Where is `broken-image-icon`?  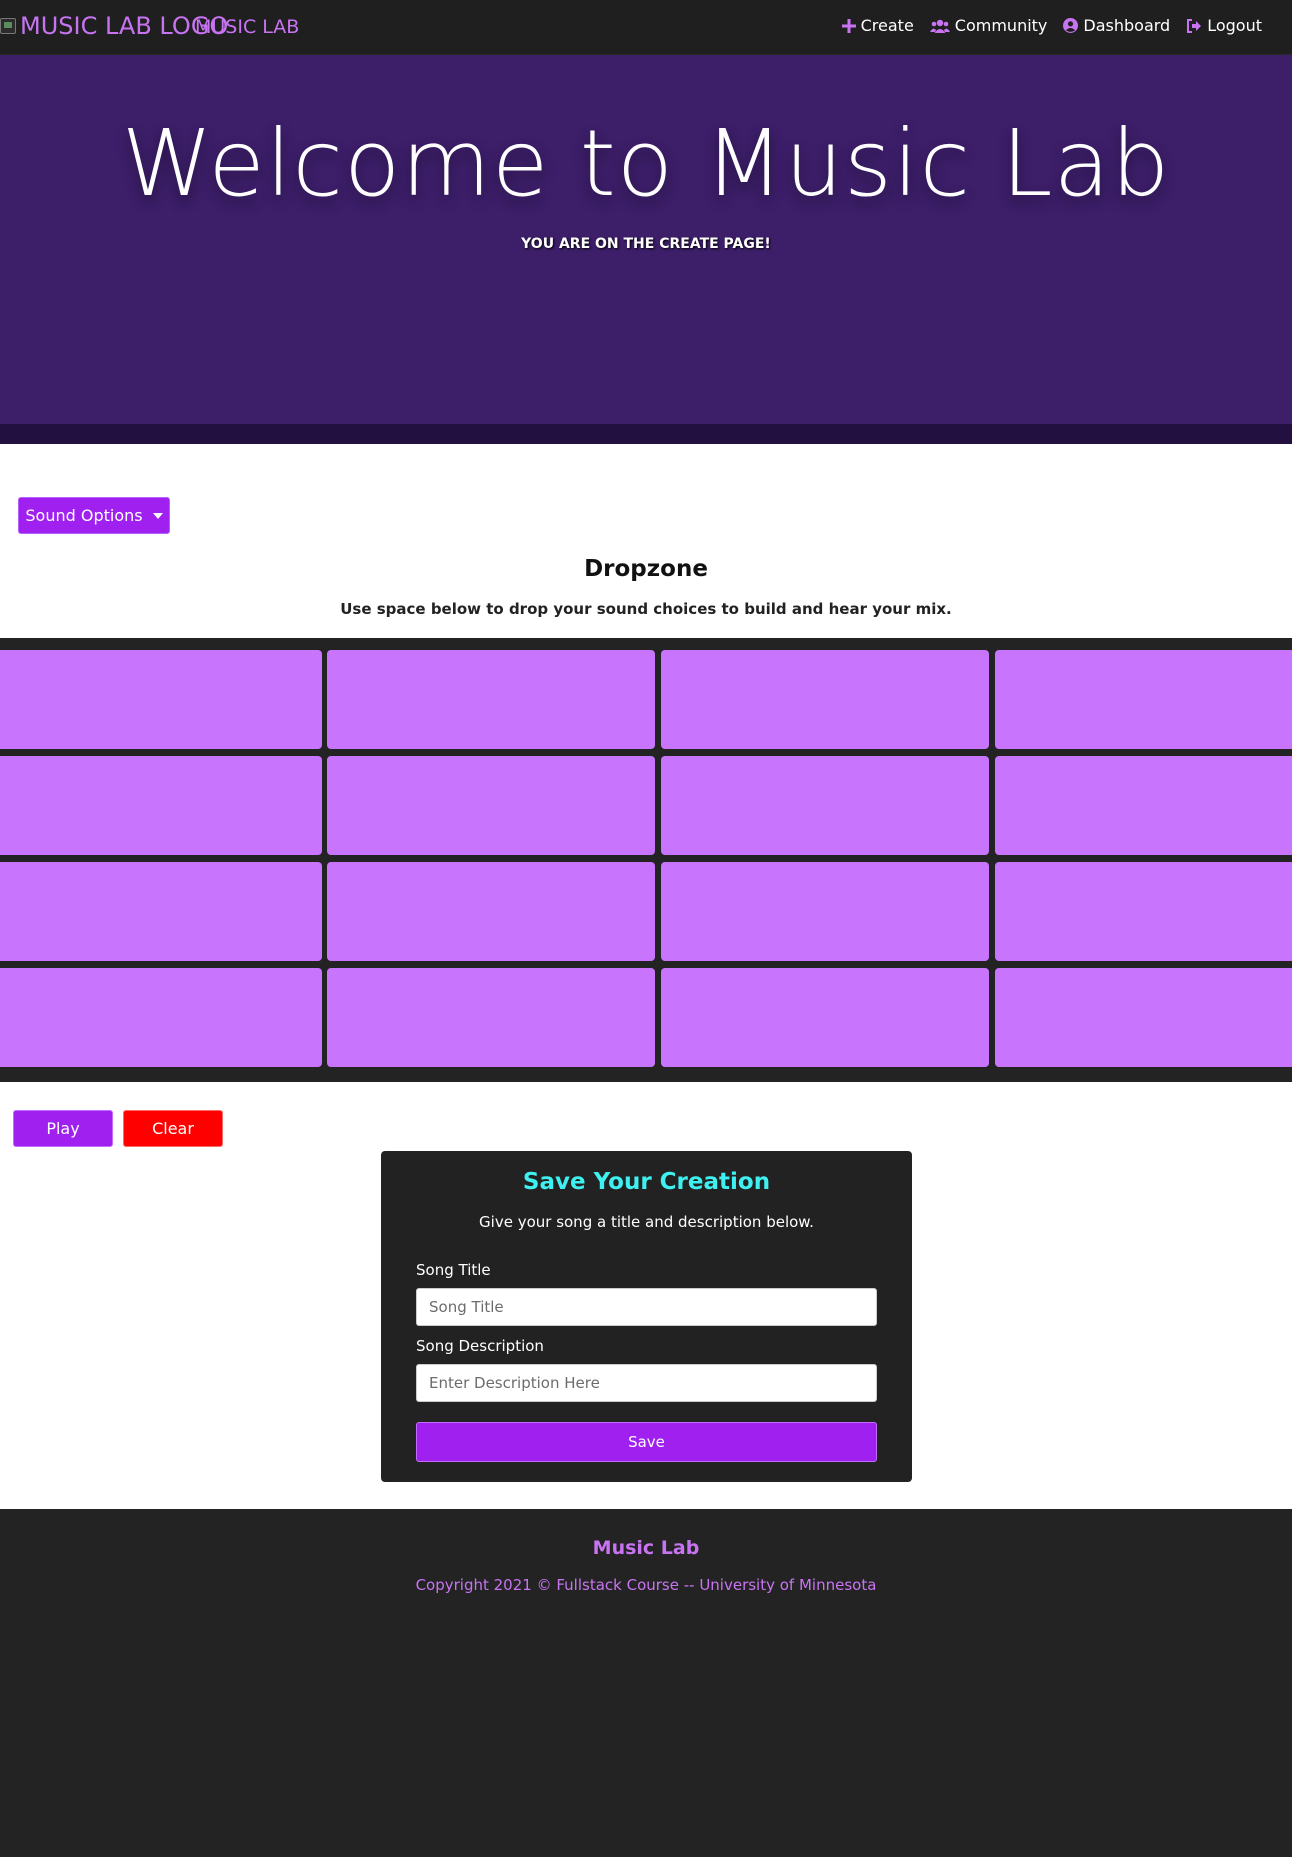
broken-image-icon is located at coordinates (8, 26).